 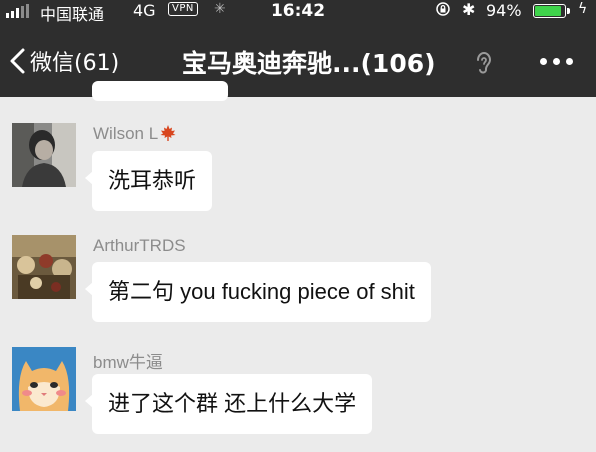 I want to click on sender-name: Wilson L, so click(x=135, y=134).